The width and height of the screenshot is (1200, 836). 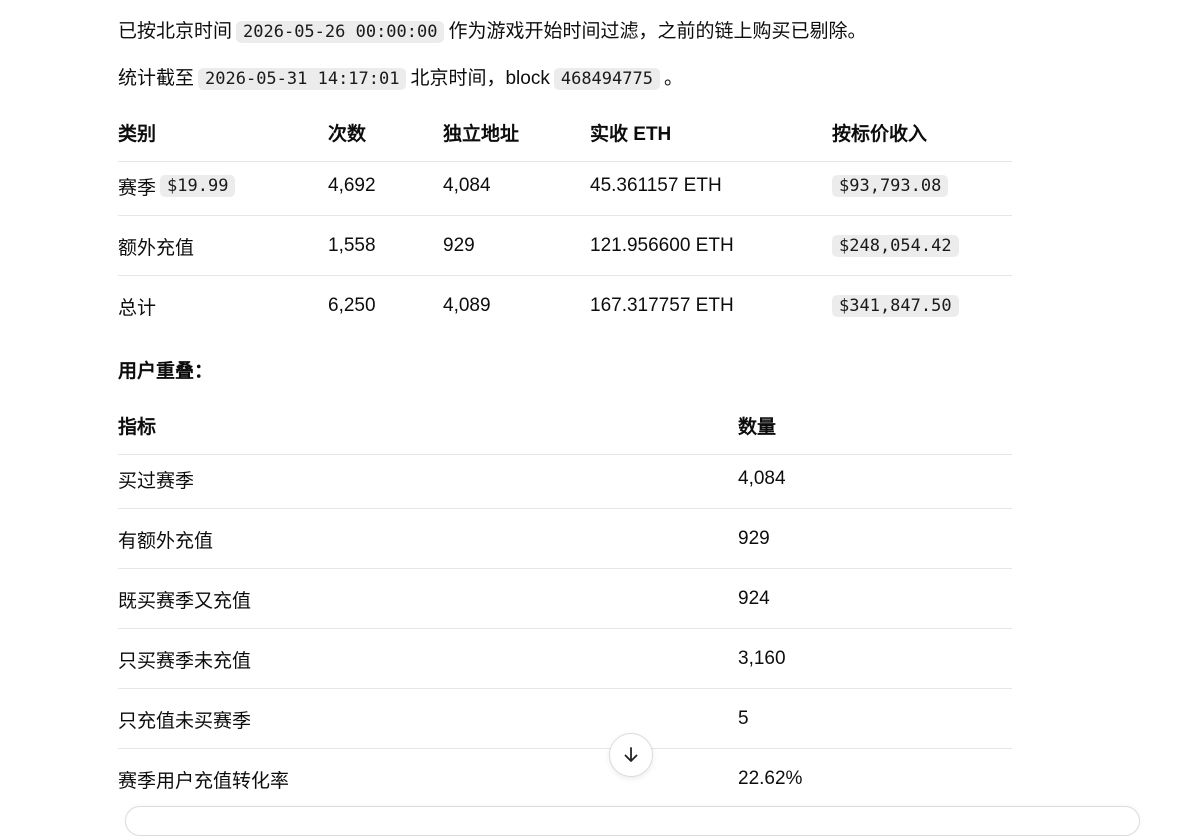 I want to click on eth-cell: 167.317757 ETH, so click(x=662, y=305).